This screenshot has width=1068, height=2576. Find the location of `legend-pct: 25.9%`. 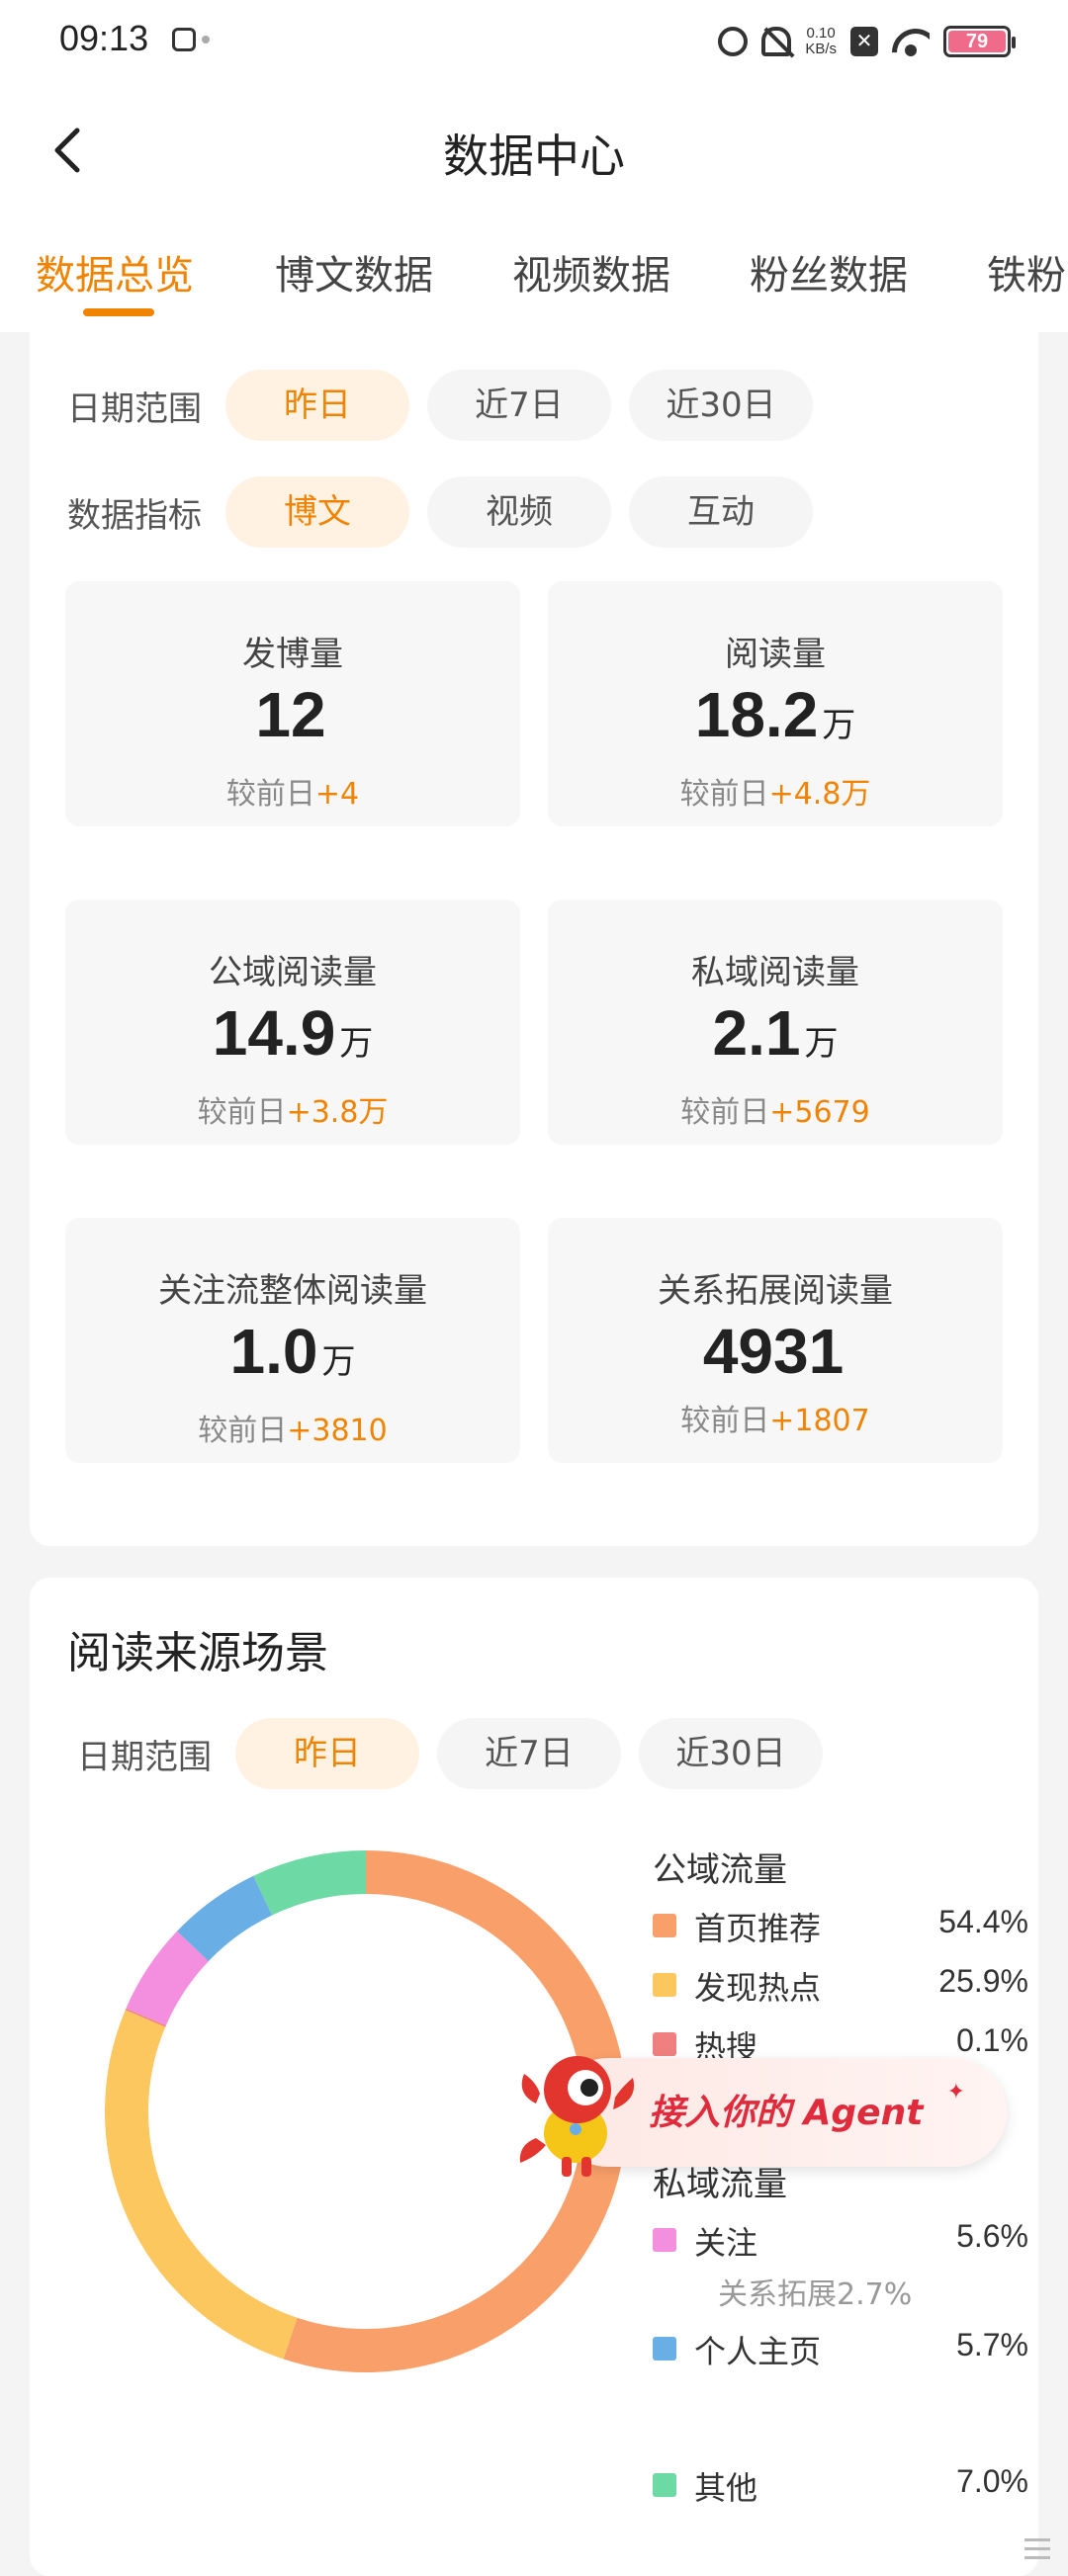

legend-pct: 25.9% is located at coordinates (983, 1981).